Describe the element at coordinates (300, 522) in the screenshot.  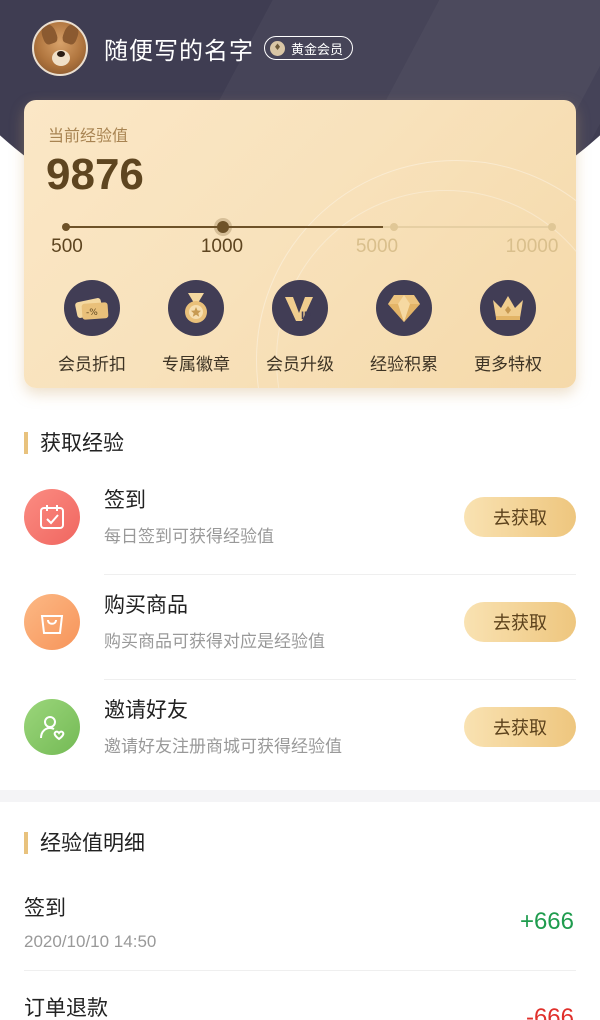
I see `task-row-checkin: 签到 每日签到可获得经验值 去获取` at that location.